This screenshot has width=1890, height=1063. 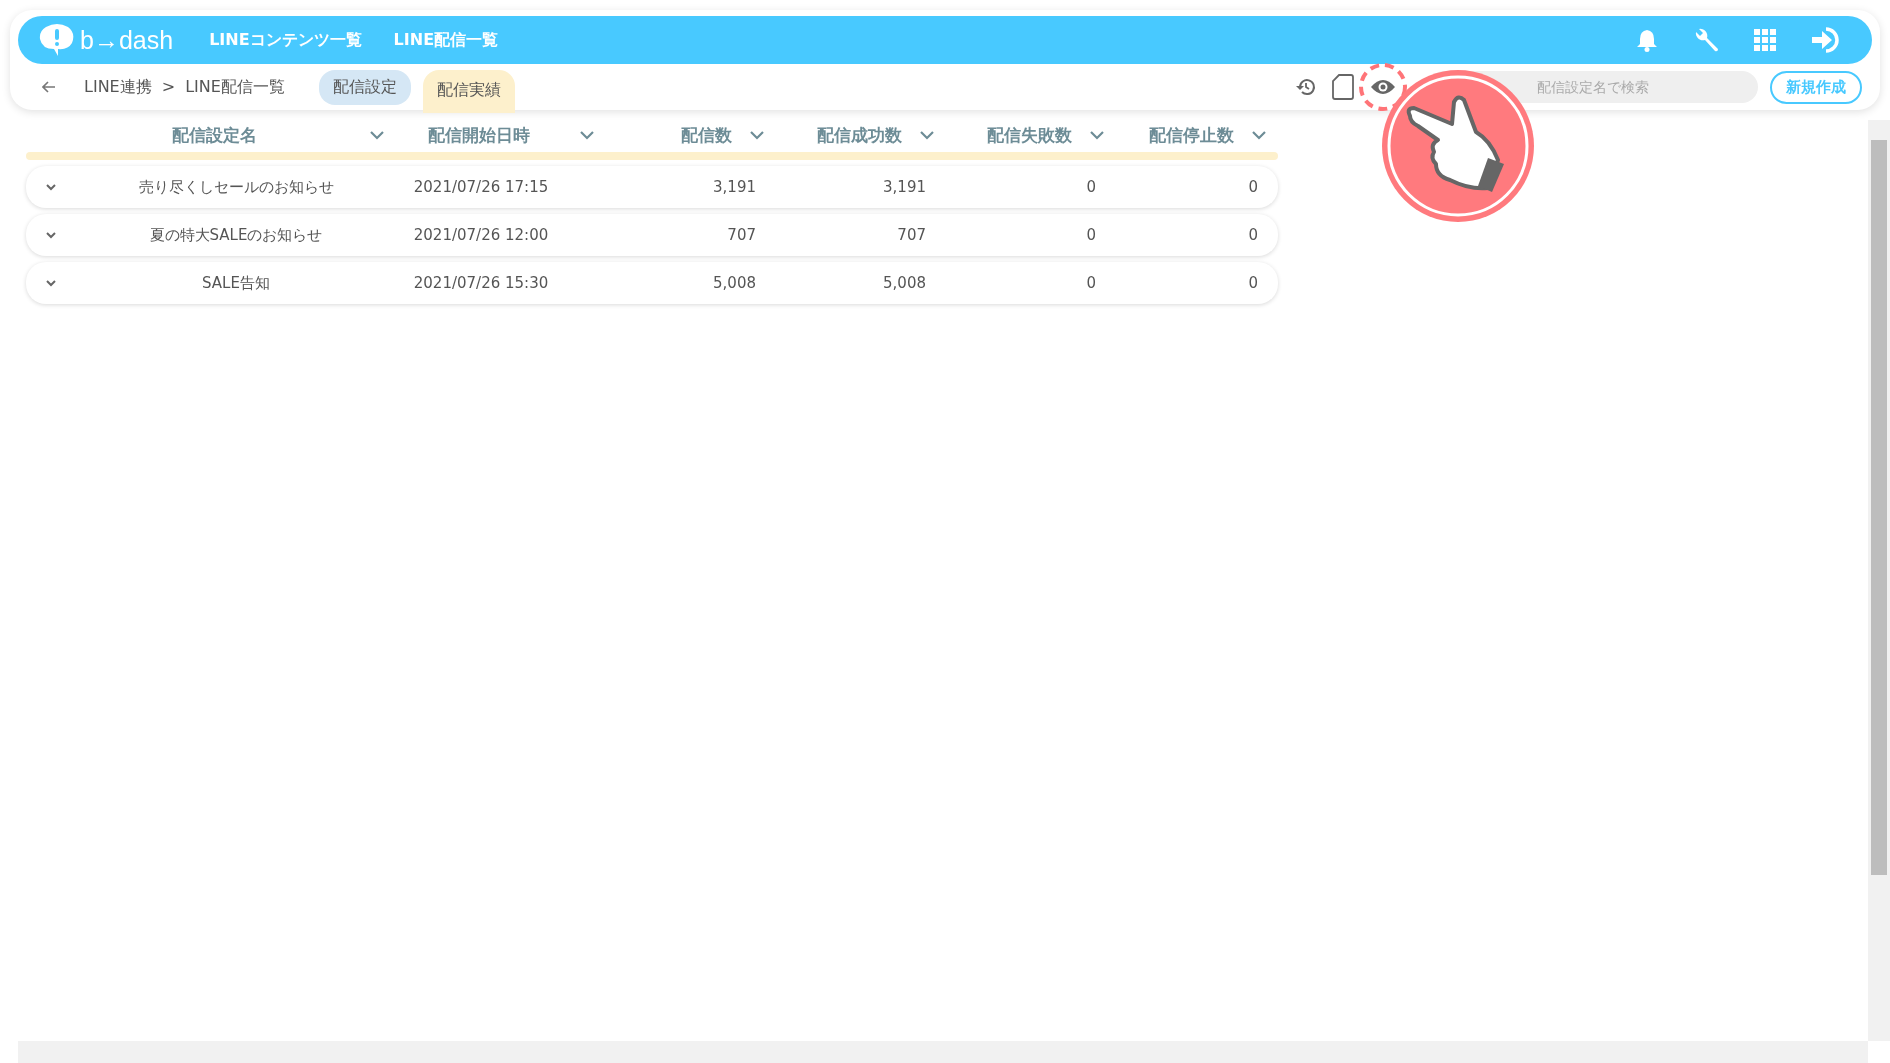 What do you see at coordinates (1765, 40) in the screenshot?
I see `grid-icon` at bounding box center [1765, 40].